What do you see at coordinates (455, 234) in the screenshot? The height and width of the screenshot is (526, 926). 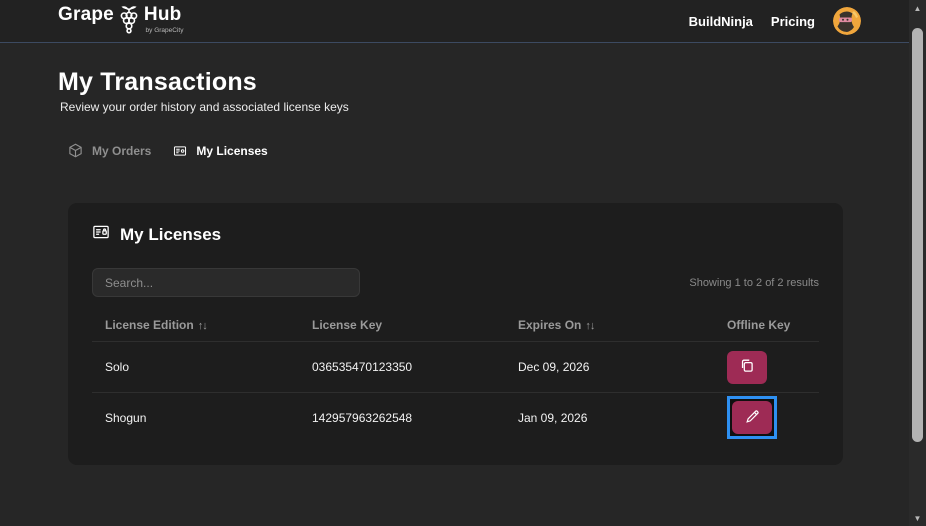 I see `card-header: My Licenses` at bounding box center [455, 234].